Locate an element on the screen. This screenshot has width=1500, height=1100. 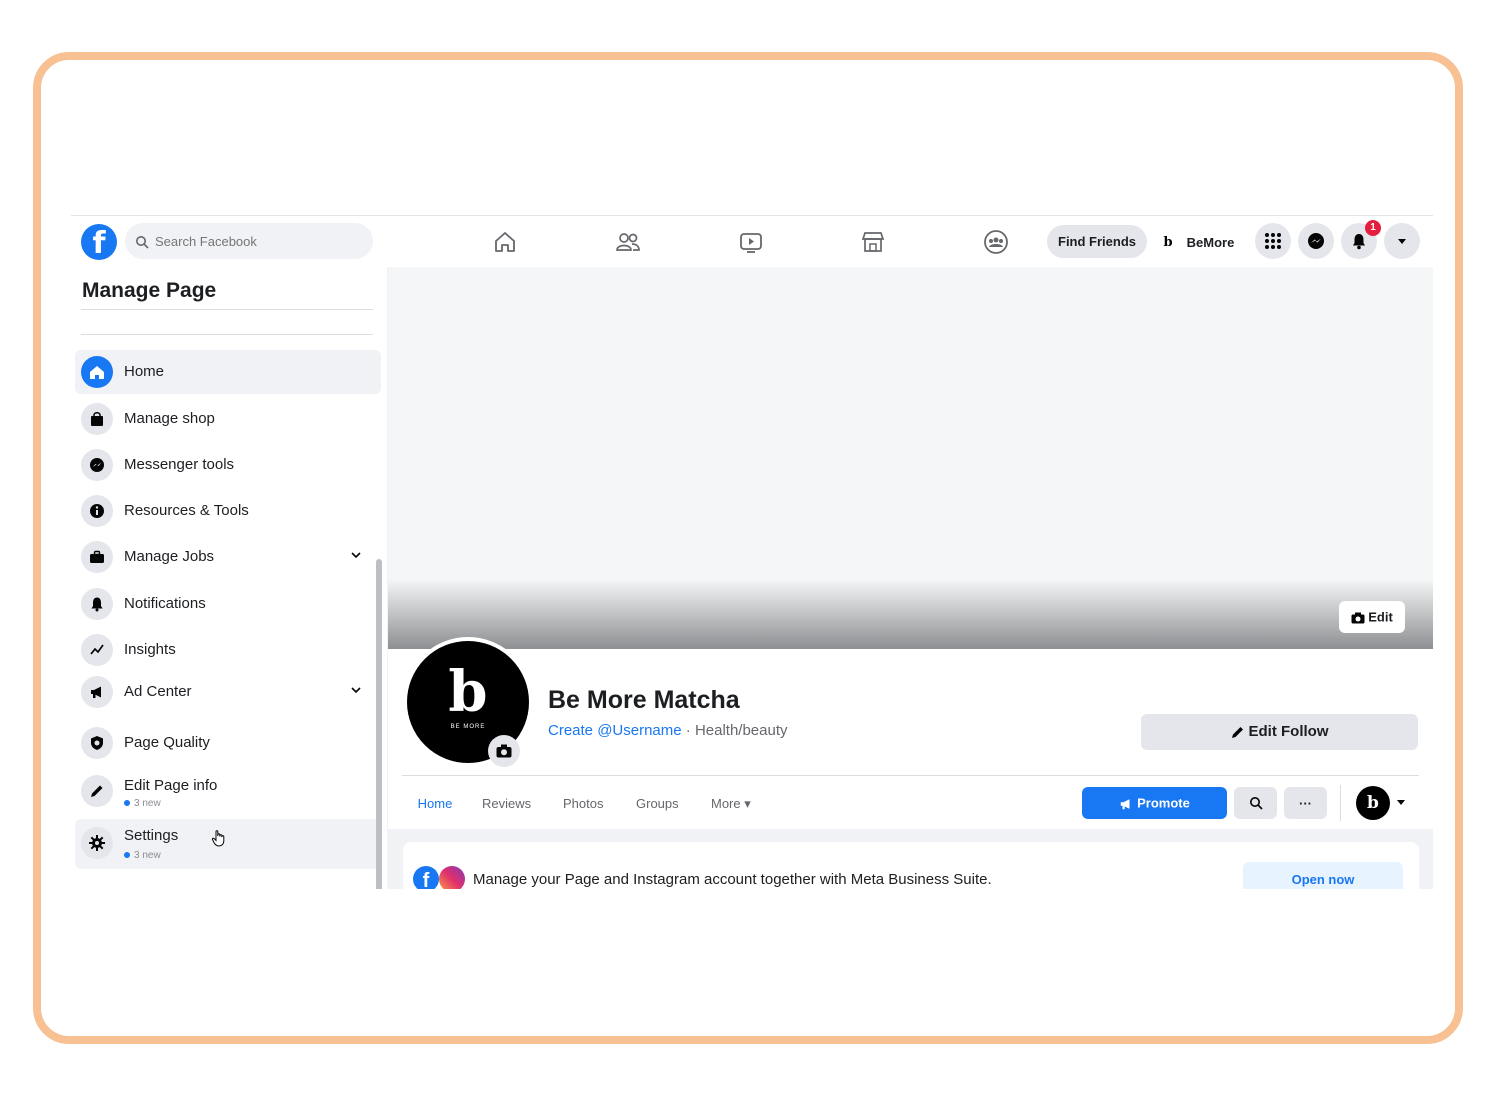
update-avatar-button is located at coordinates (504, 751).